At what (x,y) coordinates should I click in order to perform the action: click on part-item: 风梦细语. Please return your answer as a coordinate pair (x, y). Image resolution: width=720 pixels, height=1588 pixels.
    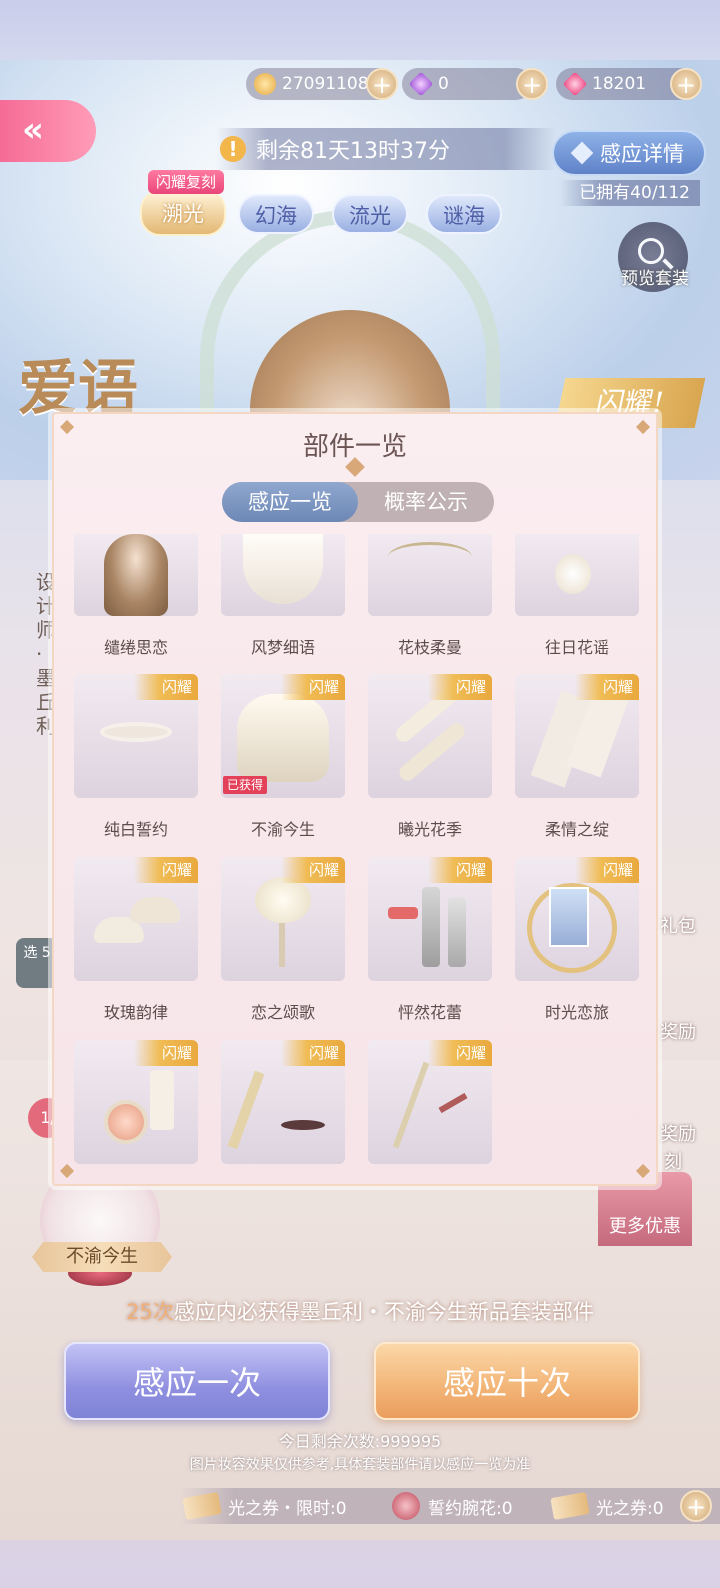
    Looking at the image, I should click on (283, 596).